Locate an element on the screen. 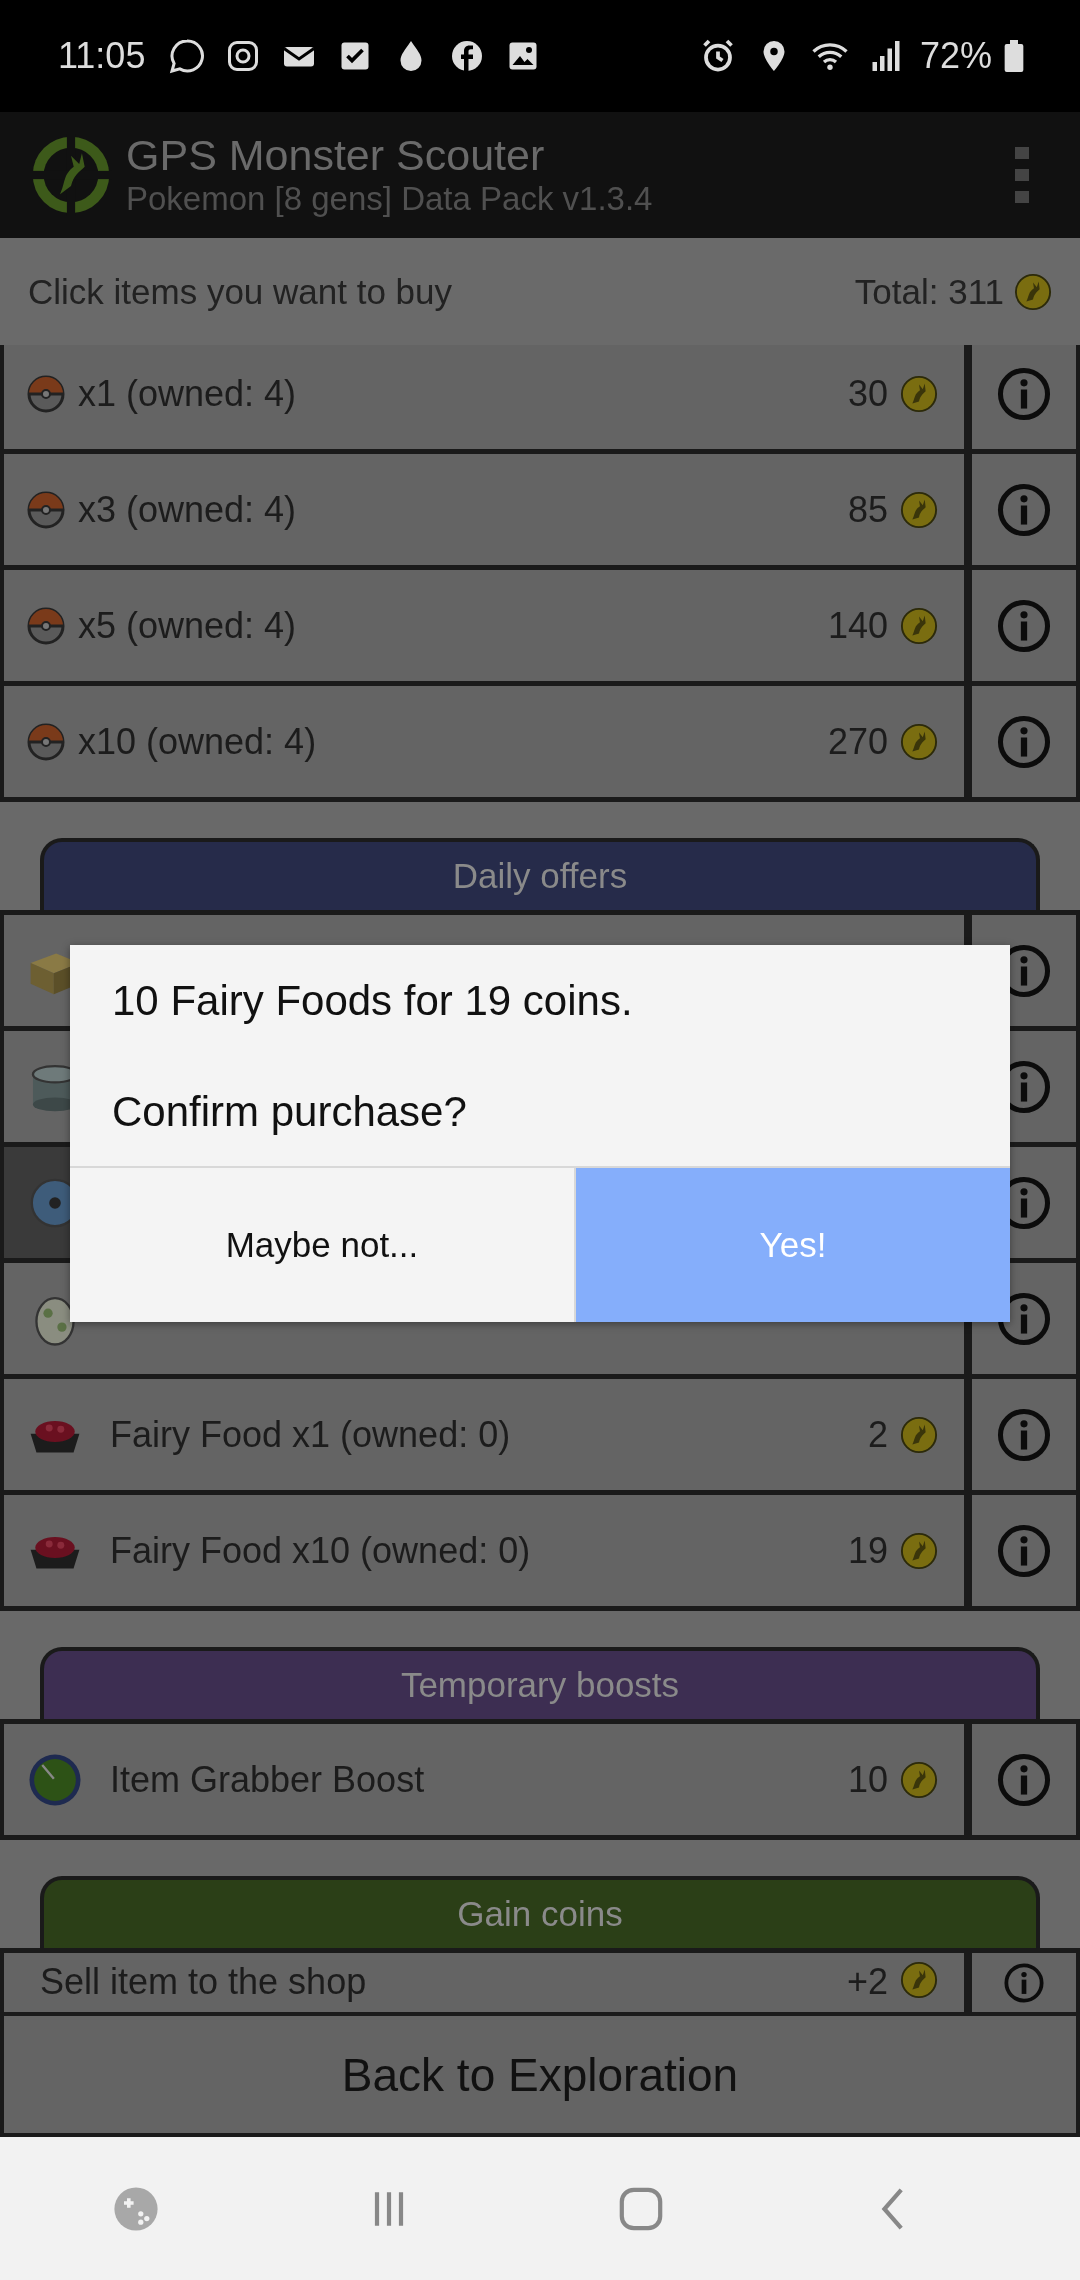  dialog-question: Confirm purchase? is located at coordinates (289, 1111).